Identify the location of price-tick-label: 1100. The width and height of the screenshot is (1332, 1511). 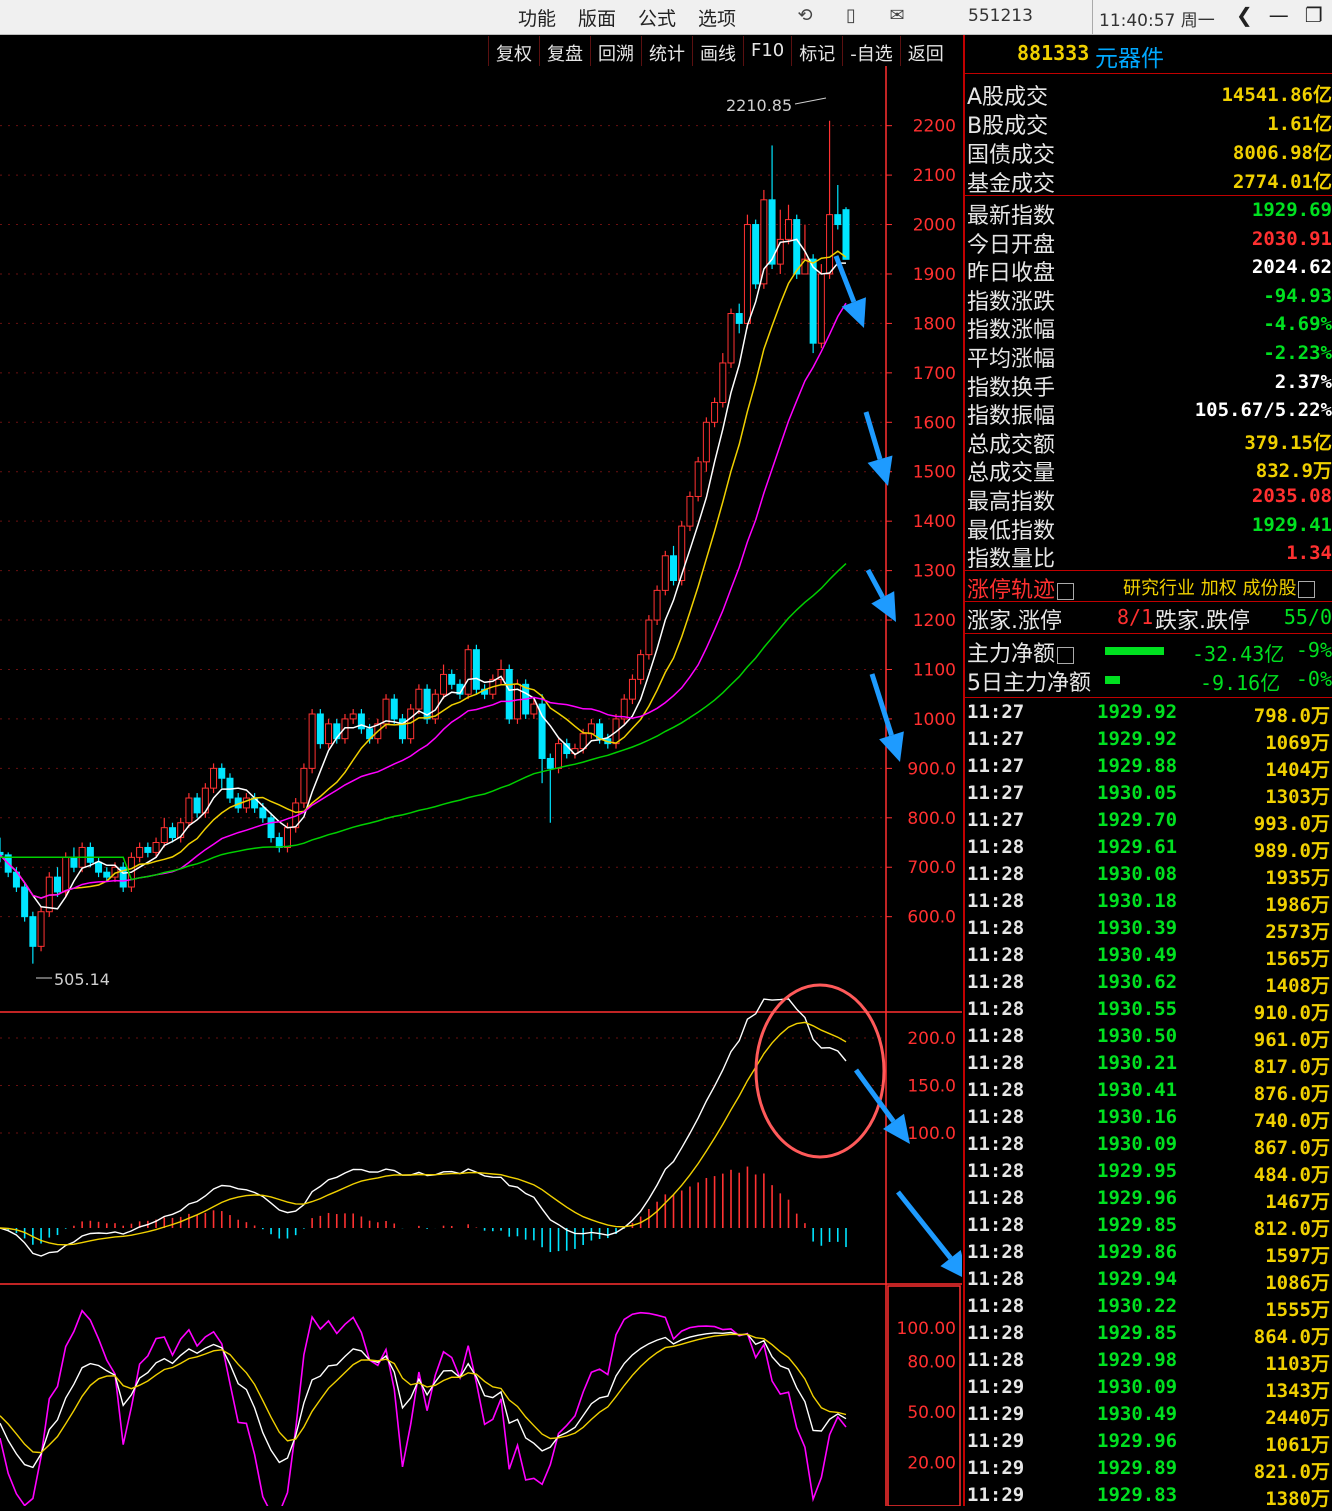
(934, 670).